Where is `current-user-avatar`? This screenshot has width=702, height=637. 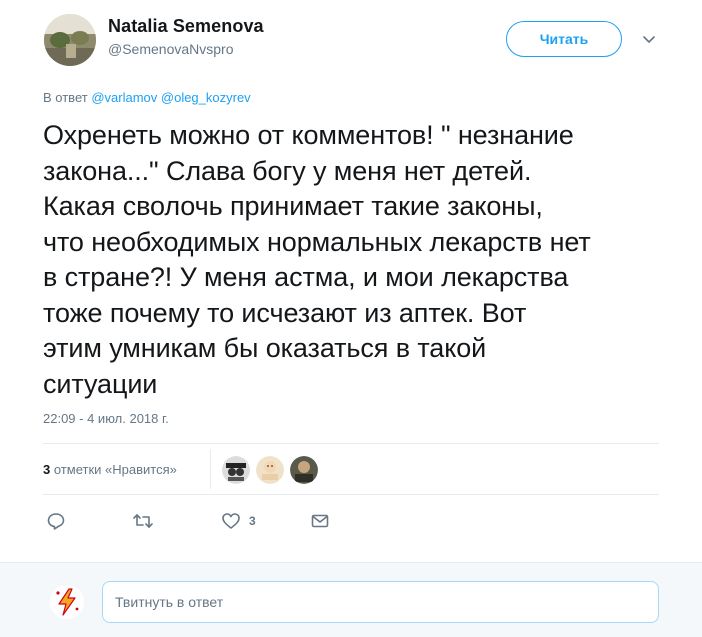 current-user-avatar is located at coordinates (67, 602).